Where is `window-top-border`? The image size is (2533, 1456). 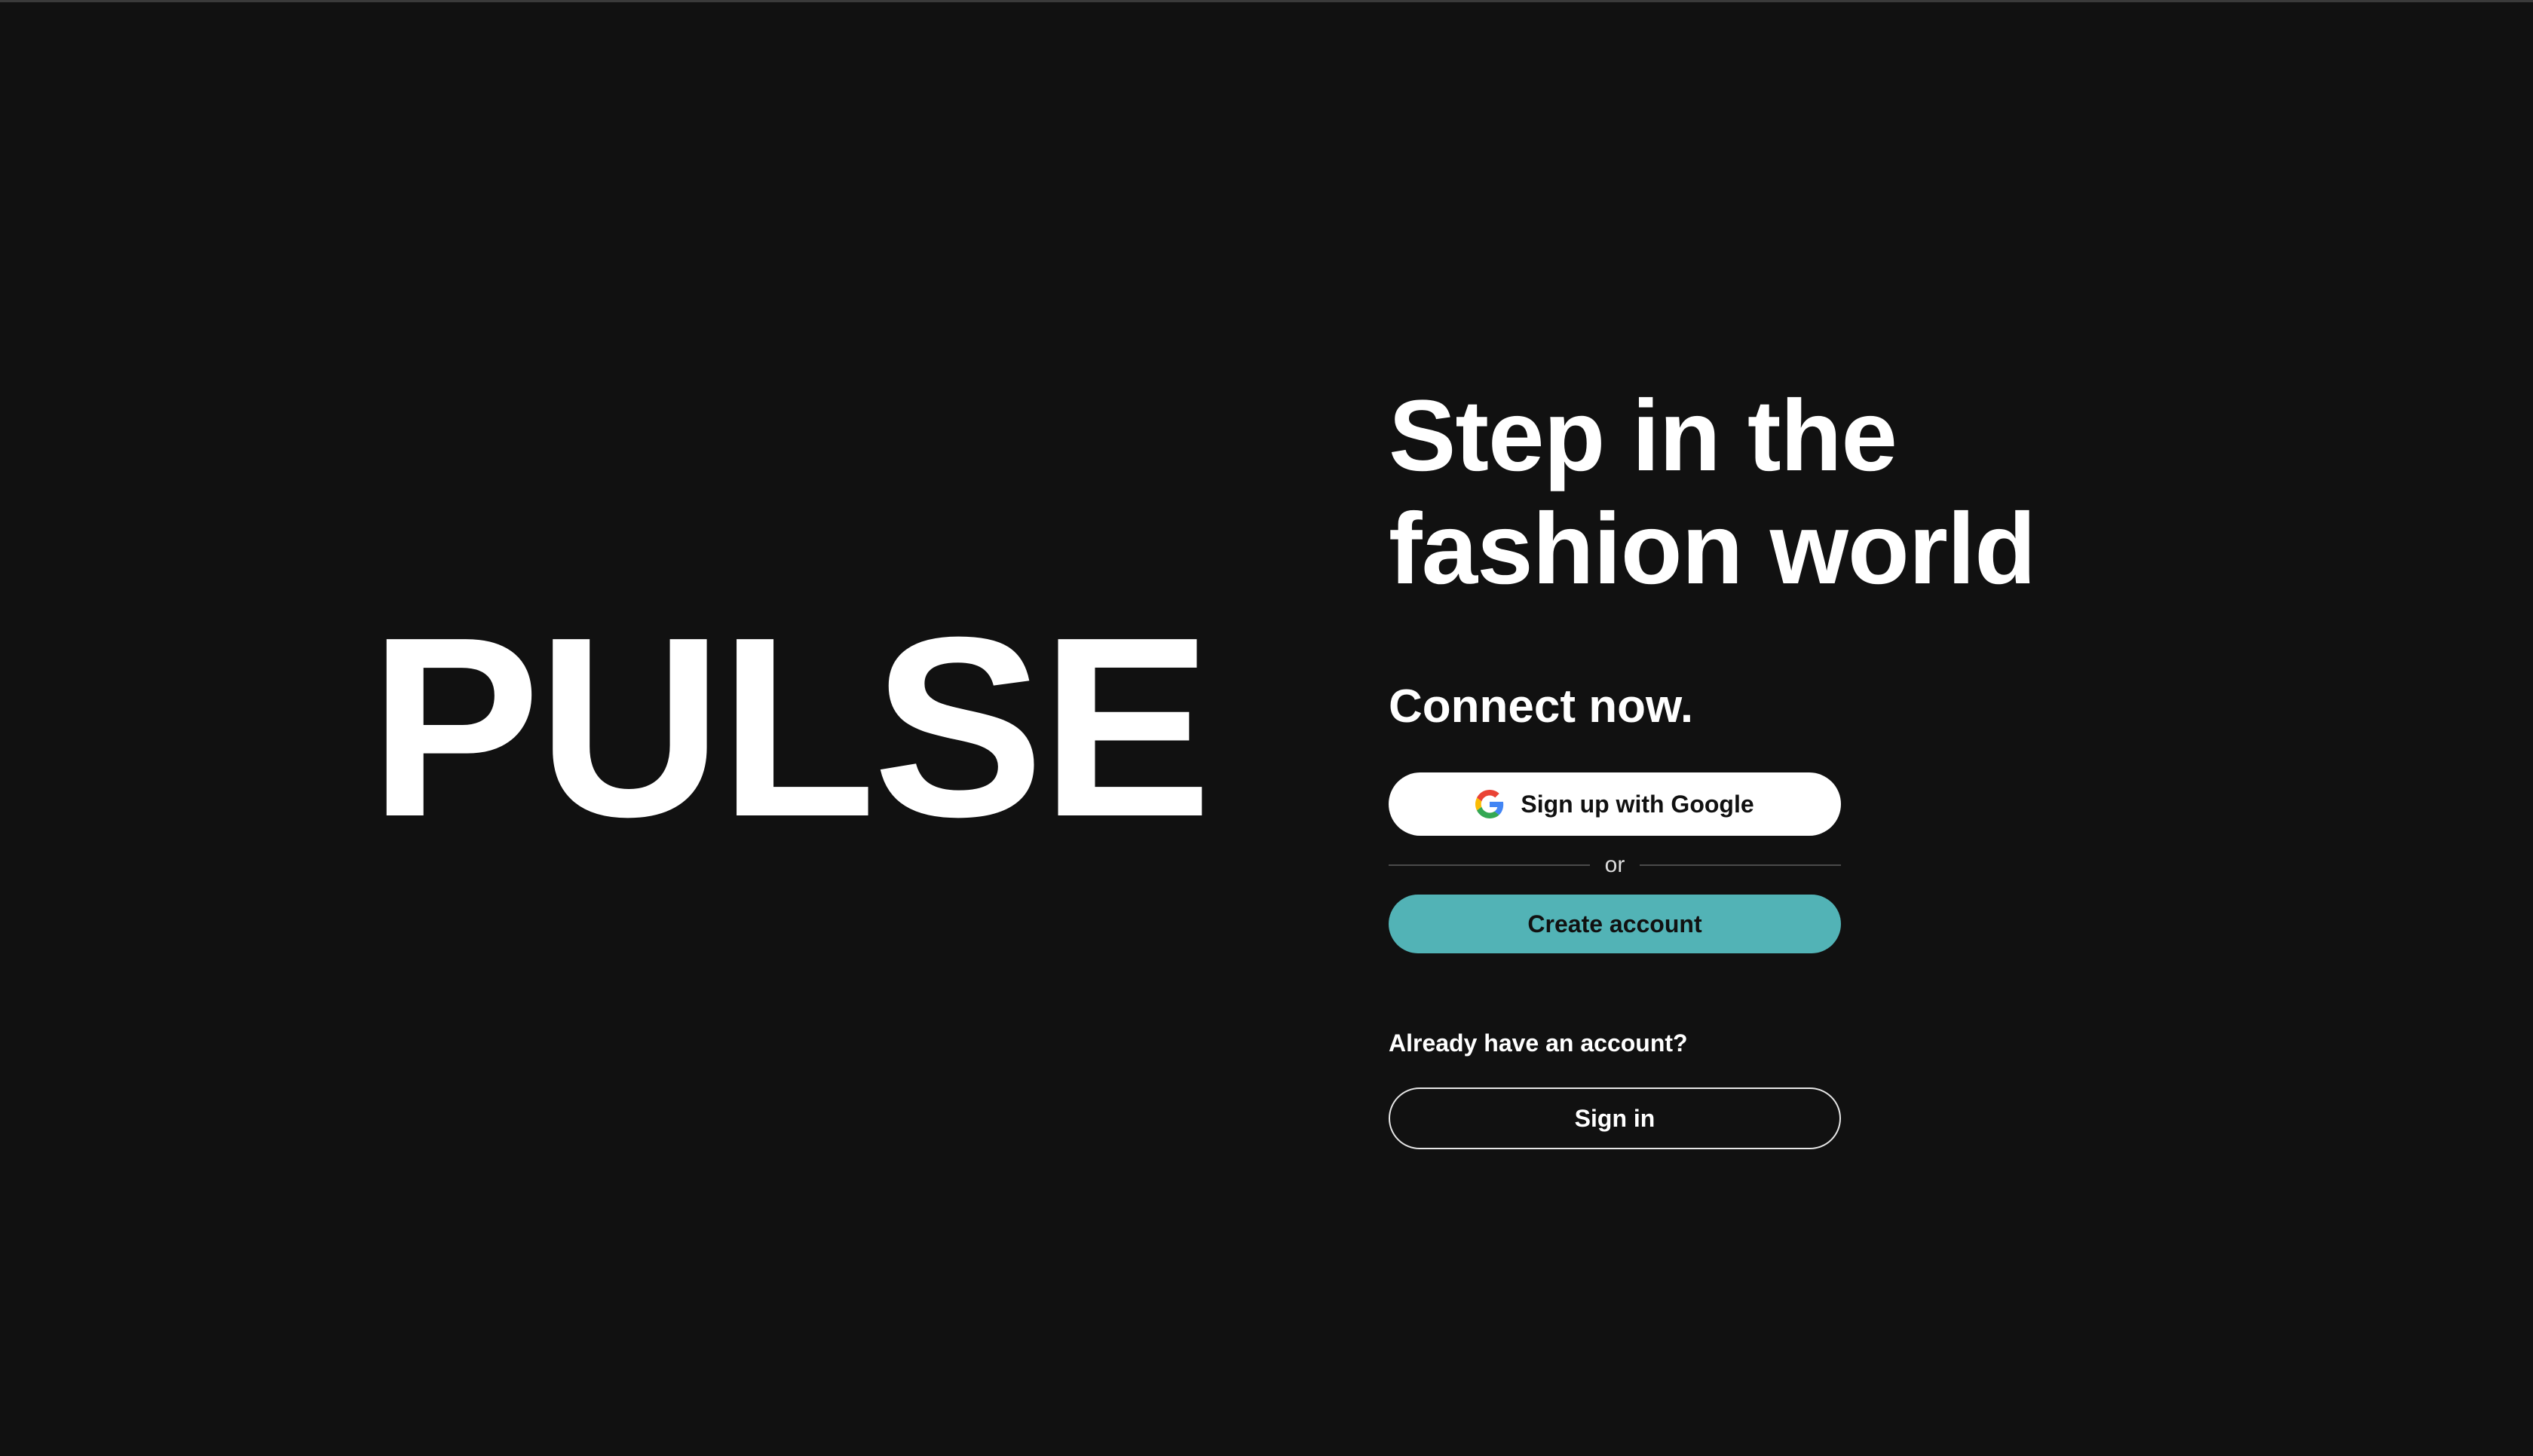 window-top-border is located at coordinates (1266, 1).